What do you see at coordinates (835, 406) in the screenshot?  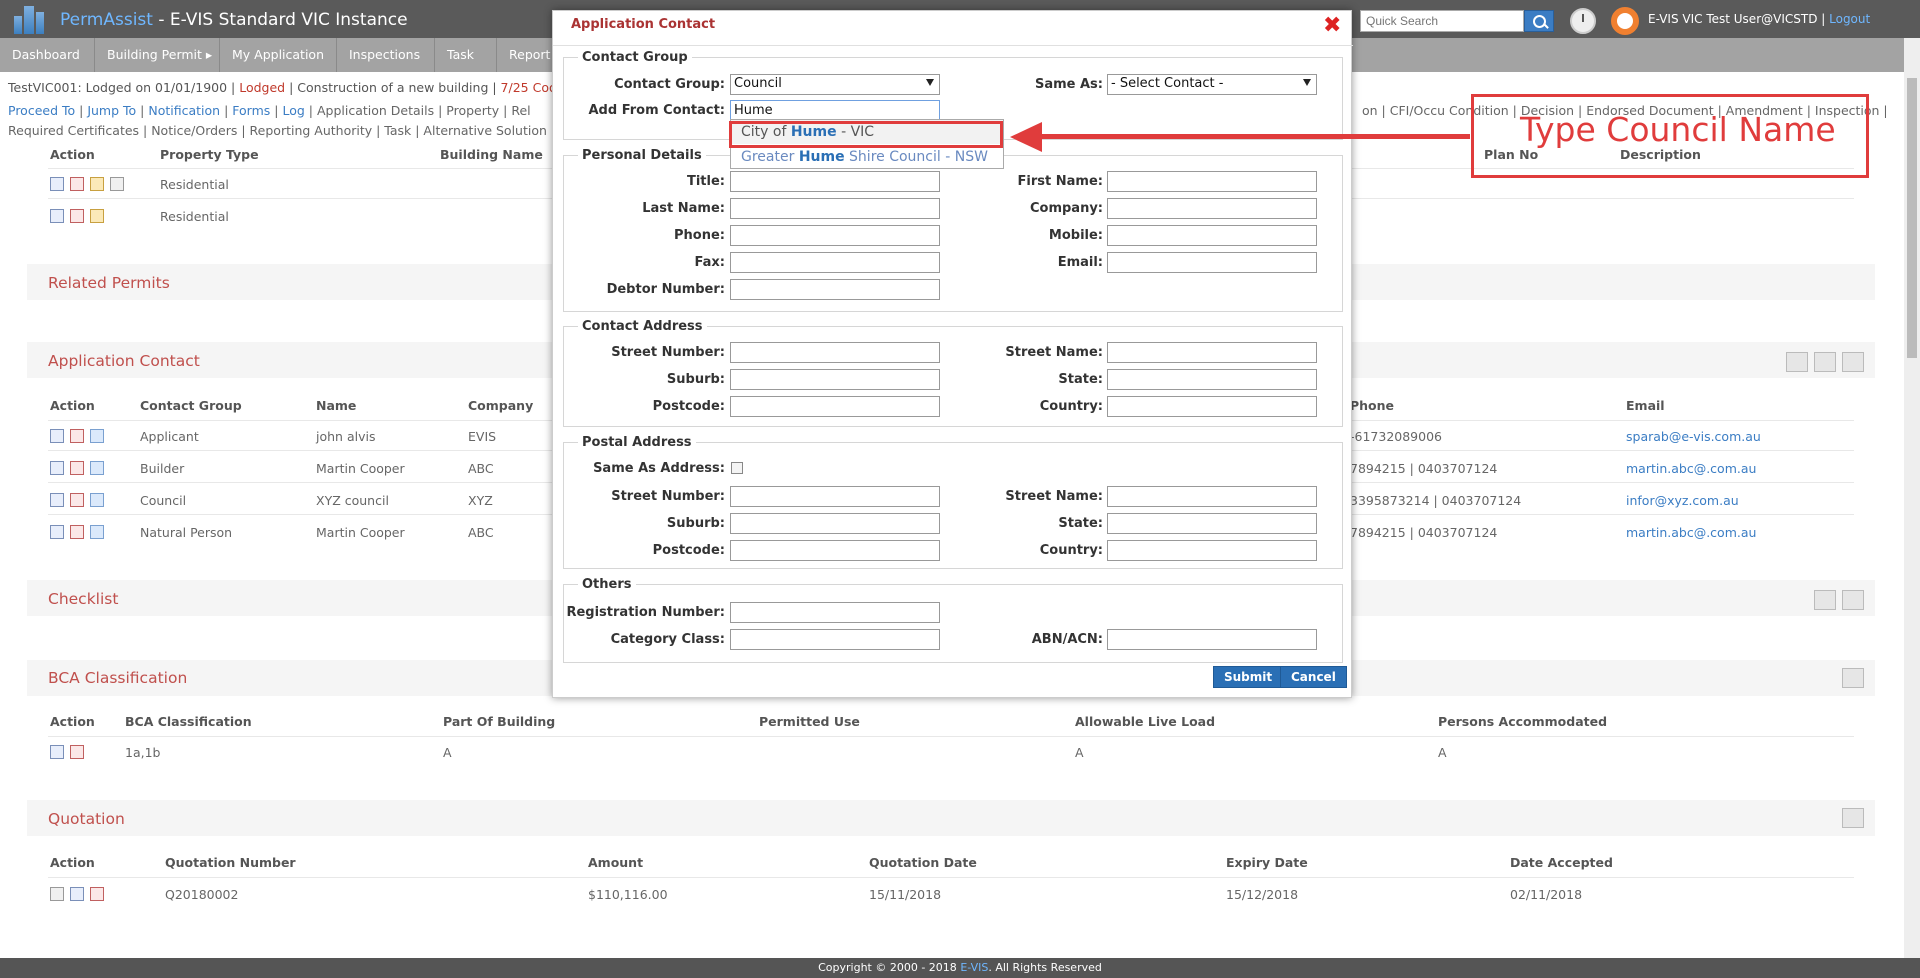 I see `postcode-input` at bounding box center [835, 406].